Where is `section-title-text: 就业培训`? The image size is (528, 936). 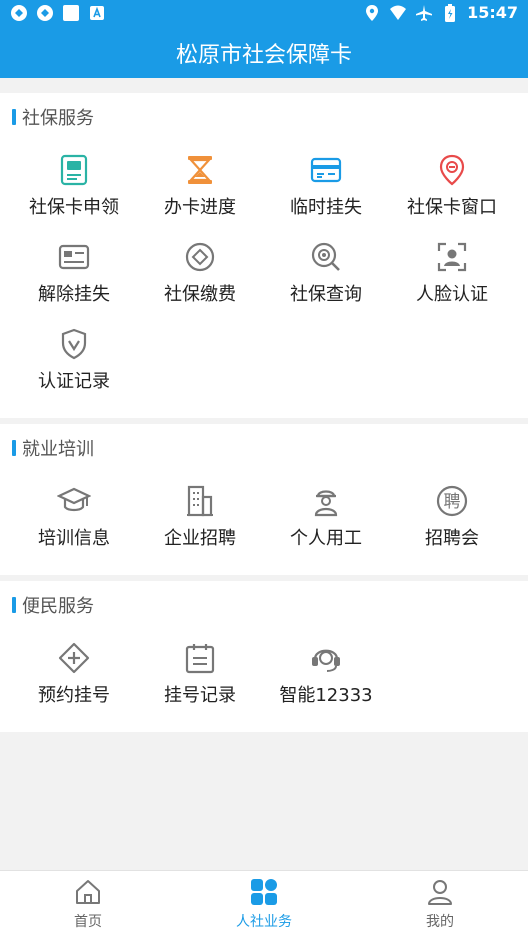
section-title-text: 就业培训 is located at coordinates (58, 449).